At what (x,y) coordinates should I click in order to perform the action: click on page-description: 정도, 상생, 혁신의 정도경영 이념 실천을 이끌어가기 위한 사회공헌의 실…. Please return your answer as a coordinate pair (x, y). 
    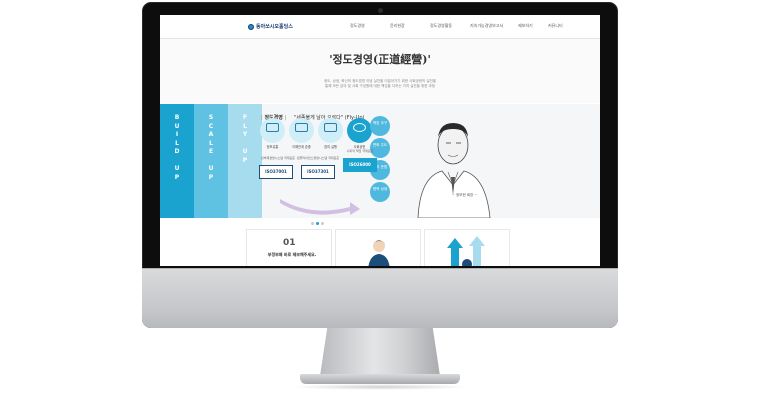
    Looking at the image, I should click on (380, 84).